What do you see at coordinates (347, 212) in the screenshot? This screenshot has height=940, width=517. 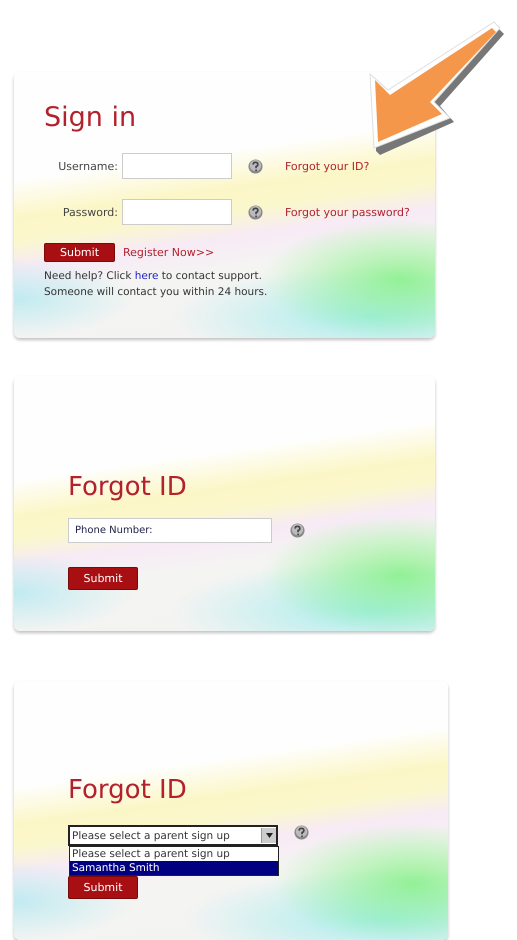 I see `forgot-link: Forgot your password?` at bounding box center [347, 212].